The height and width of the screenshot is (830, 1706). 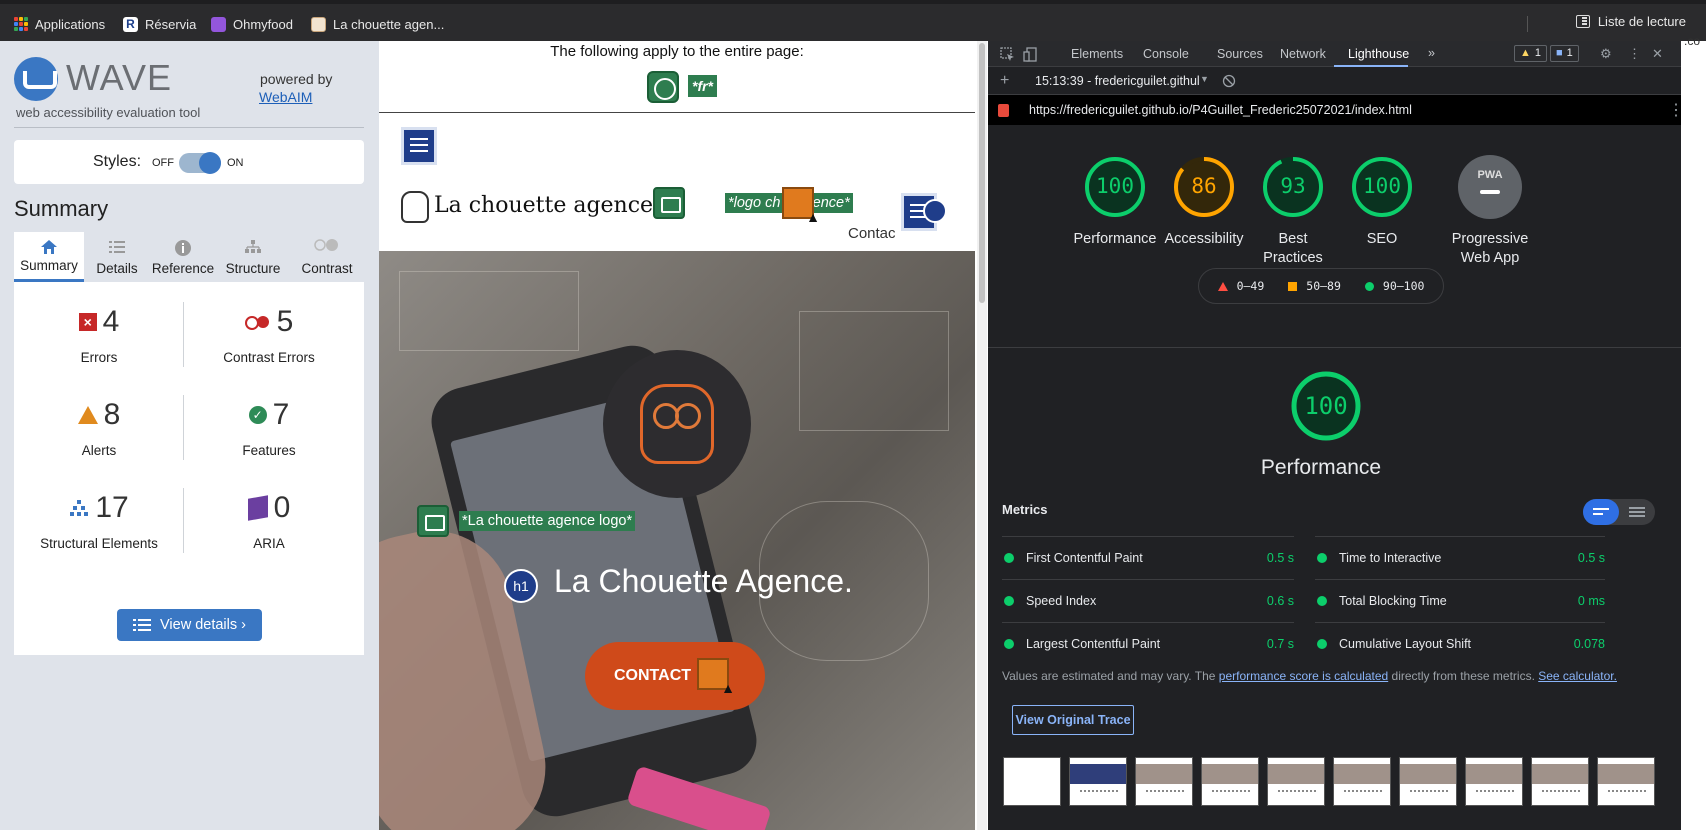 What do you see at coordinates (653, 675) in the screenshot?
I see `contact-button-label: CONTACT` at bounding box center [653, 675].